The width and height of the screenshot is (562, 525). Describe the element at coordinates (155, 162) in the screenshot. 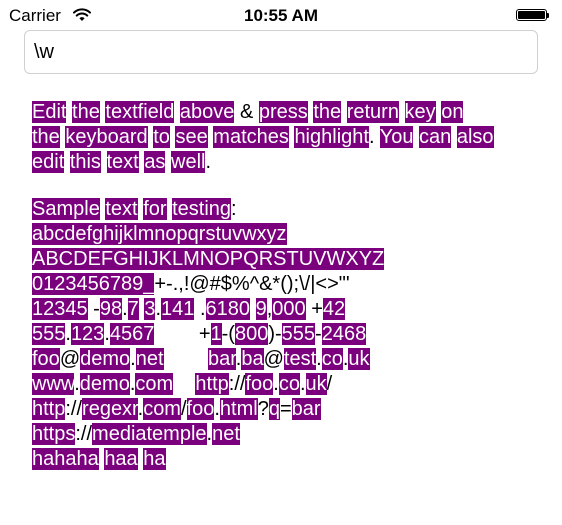

I see `match-highlight: as` at that location.